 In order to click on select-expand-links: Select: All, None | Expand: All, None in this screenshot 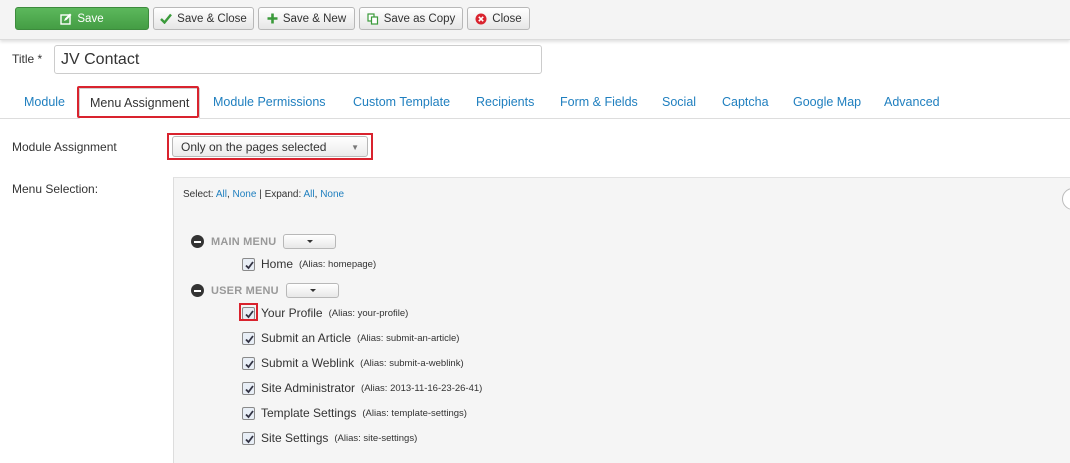, I will do `click(263, 194)`.